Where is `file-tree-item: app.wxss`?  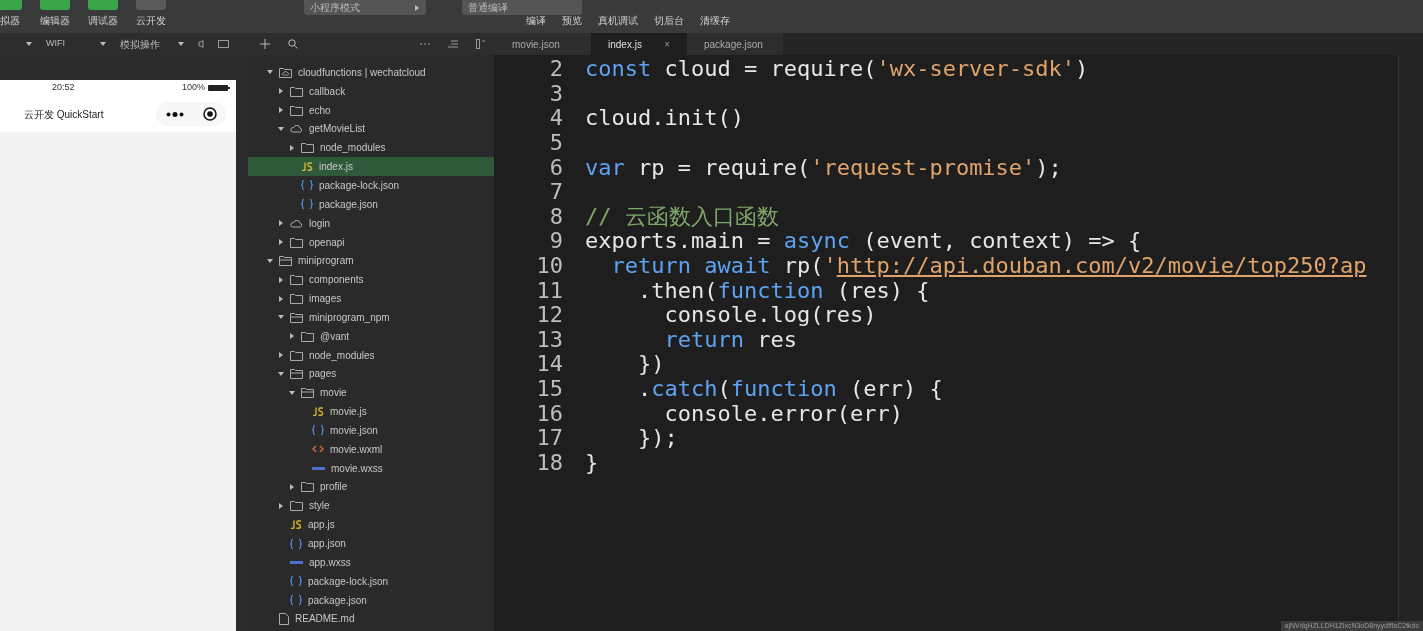 file-tree-item: app.wxss is located at coordinates (371, 562).